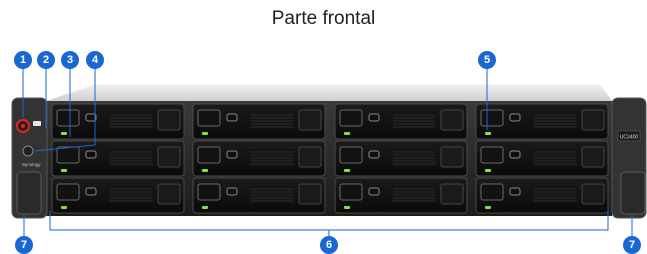  I want to click on power-led, so click(23, 126).